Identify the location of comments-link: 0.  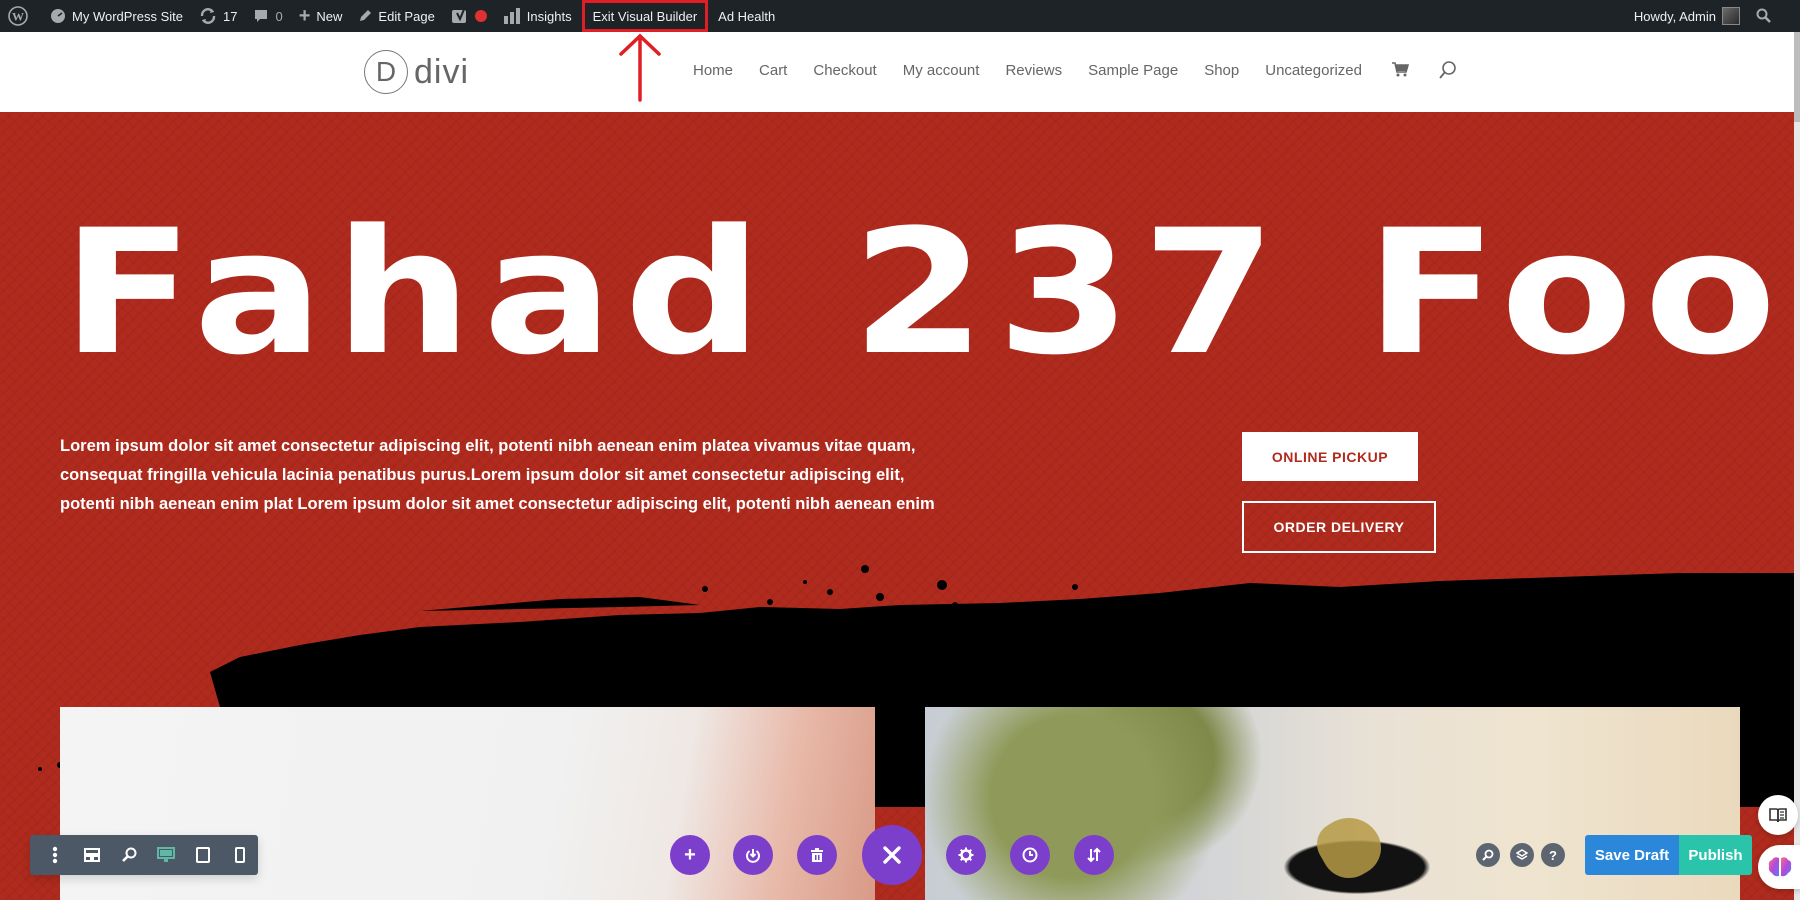
(267, 16).